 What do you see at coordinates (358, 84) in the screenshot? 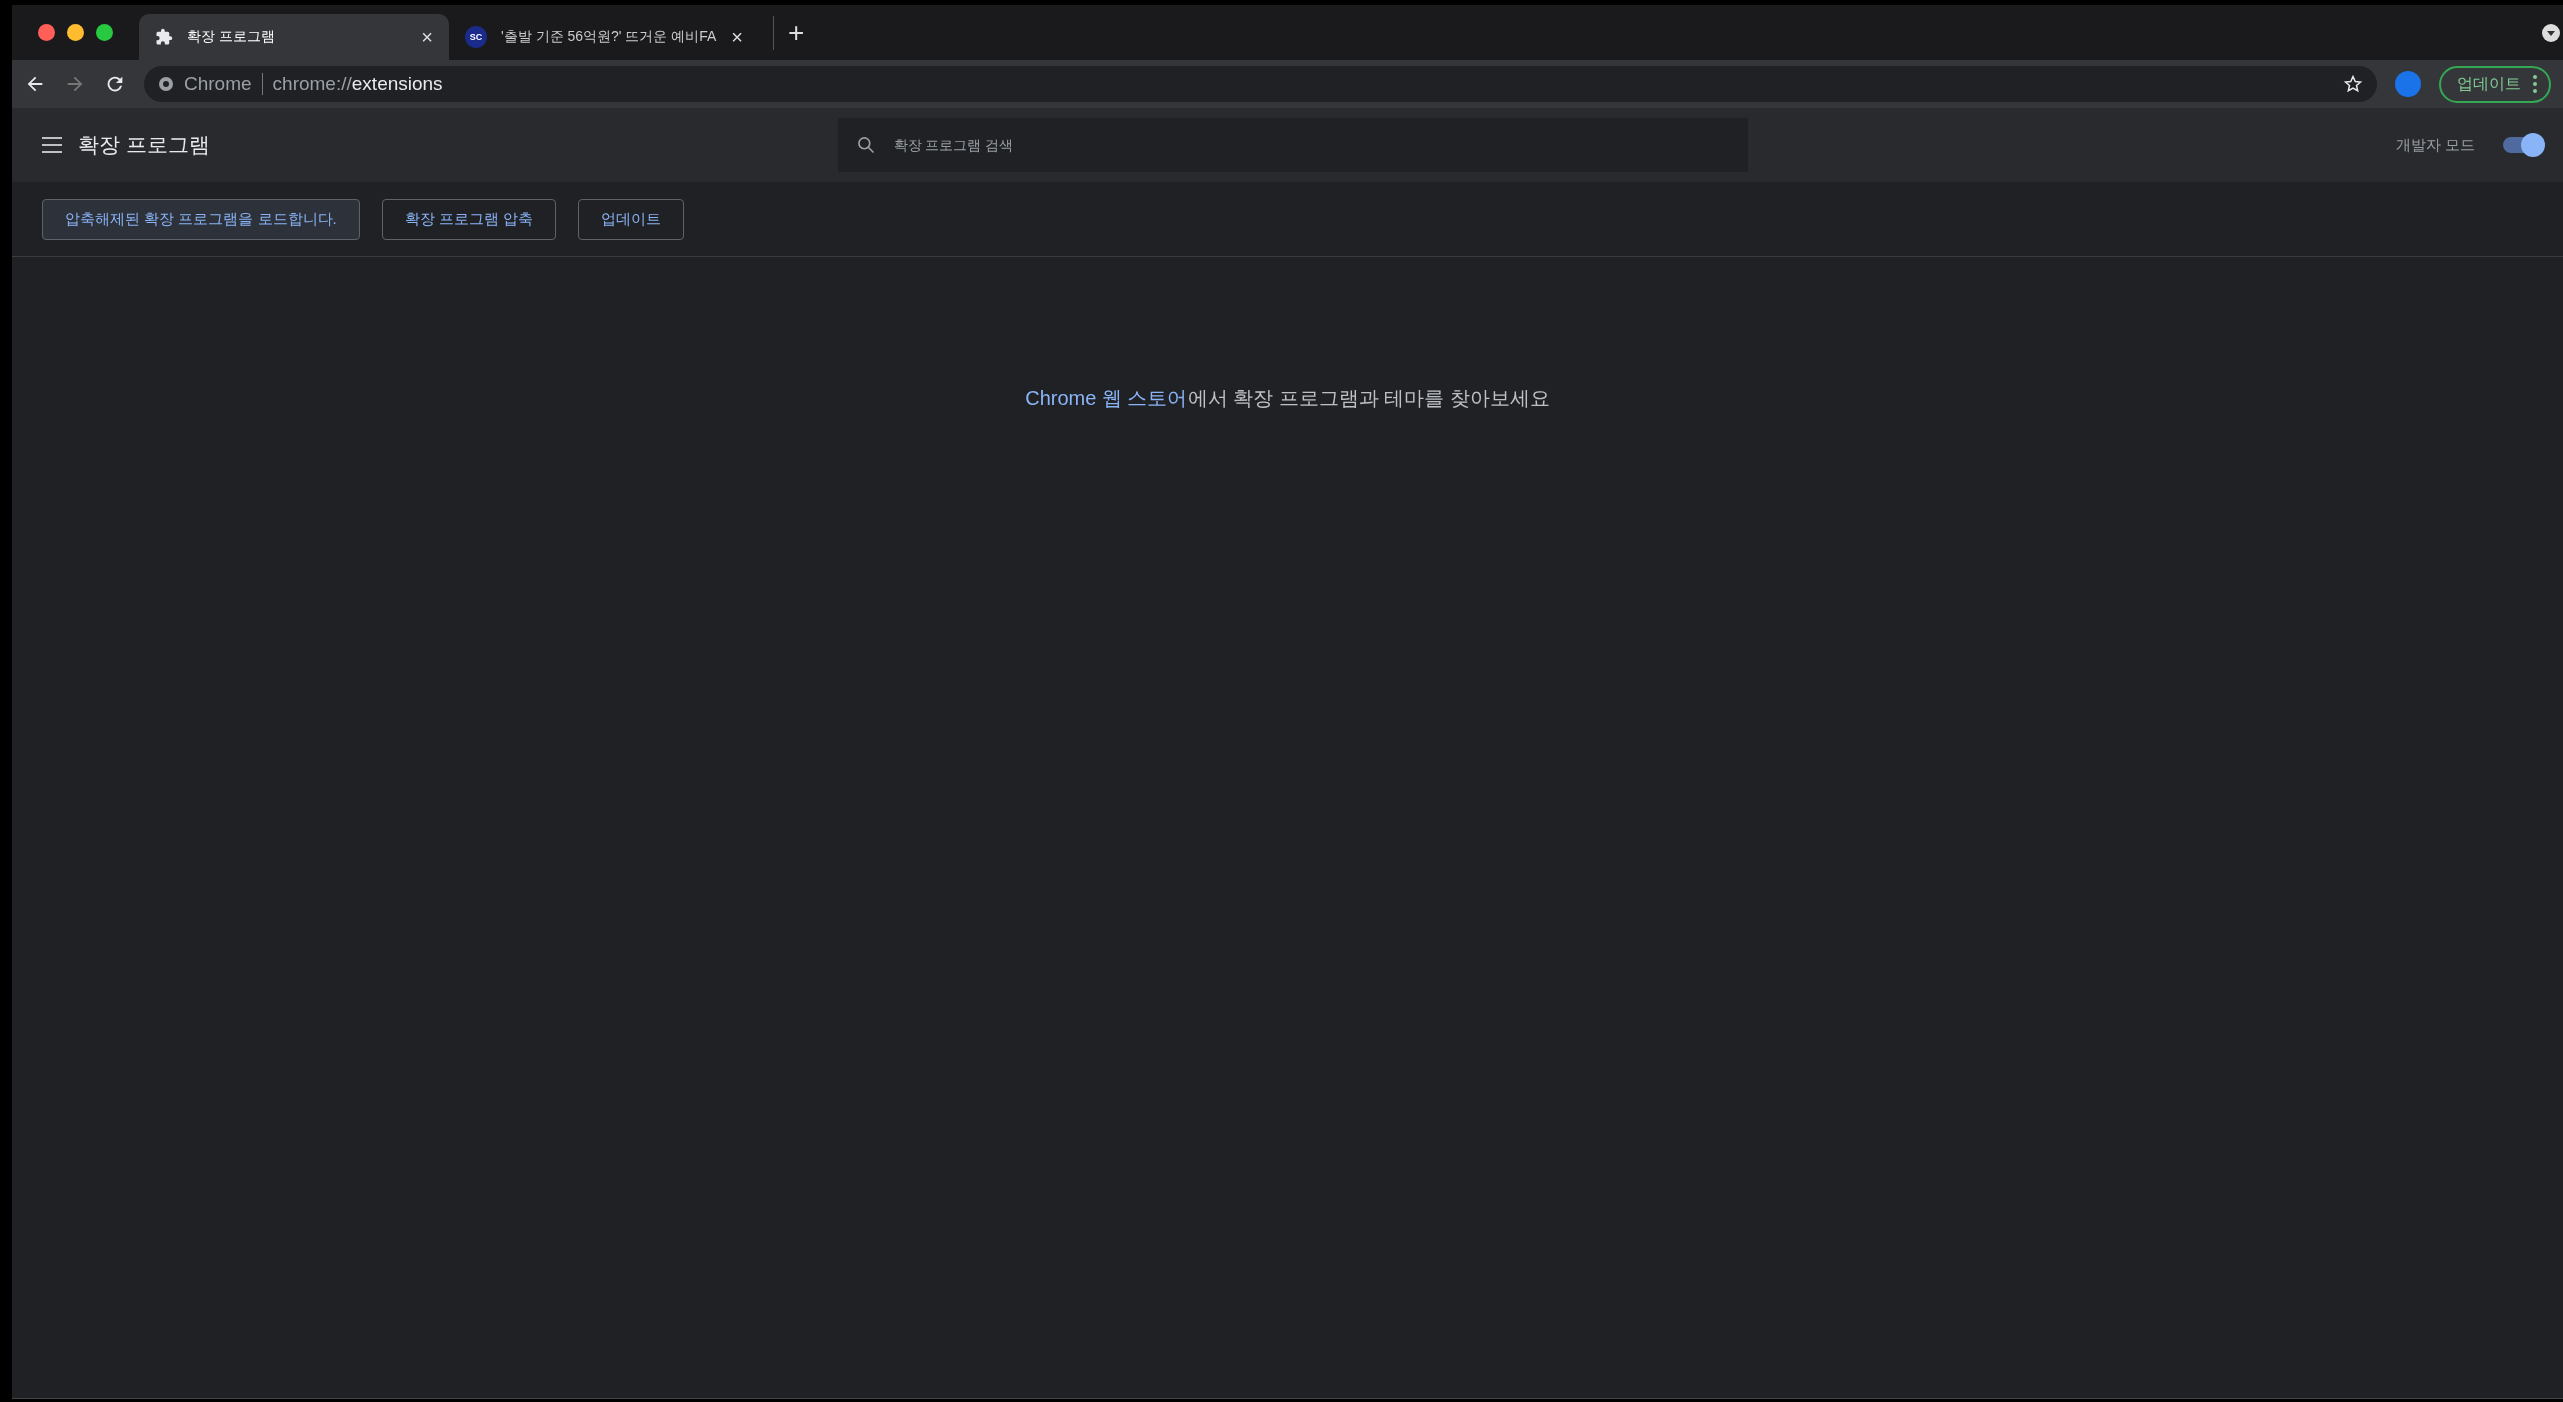
I see `url-text: chrome://extensions` at bounding box center [358, 84].